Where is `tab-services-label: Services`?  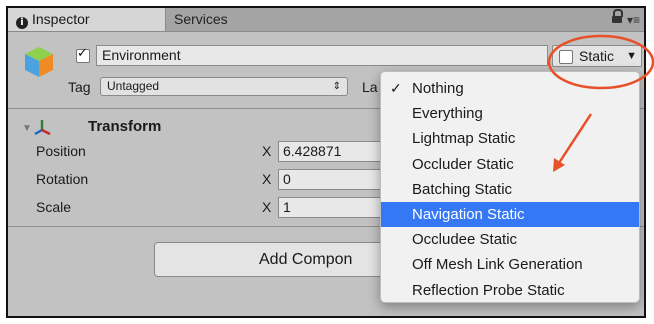 tab-services-label: Services is located at coordinates (201, 19).